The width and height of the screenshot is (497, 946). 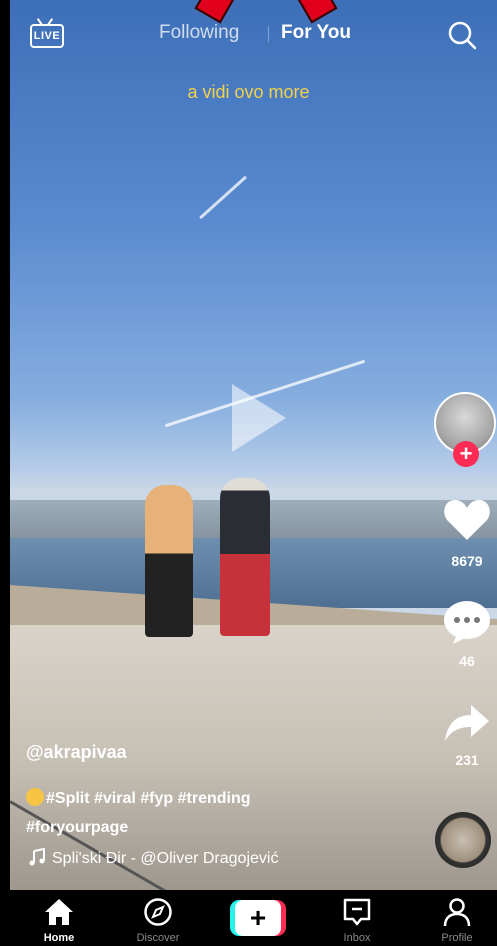 I want to click on top-bar: LIVE Following For You, so click(x=248, y=35).